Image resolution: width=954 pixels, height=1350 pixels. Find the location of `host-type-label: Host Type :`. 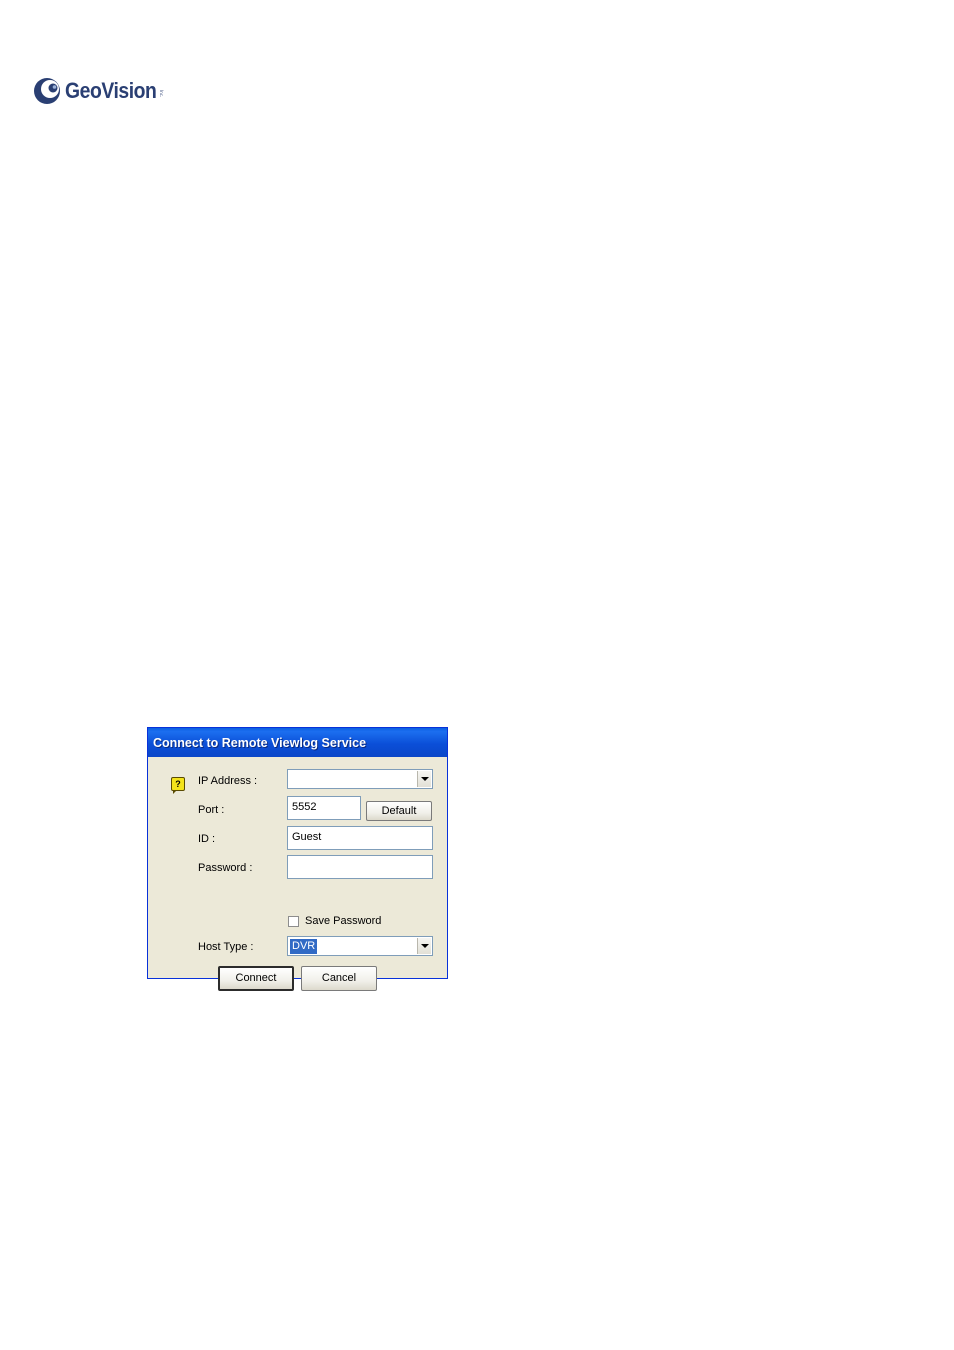

host-type-label: Host Type : is located at coordinates (226, 947).